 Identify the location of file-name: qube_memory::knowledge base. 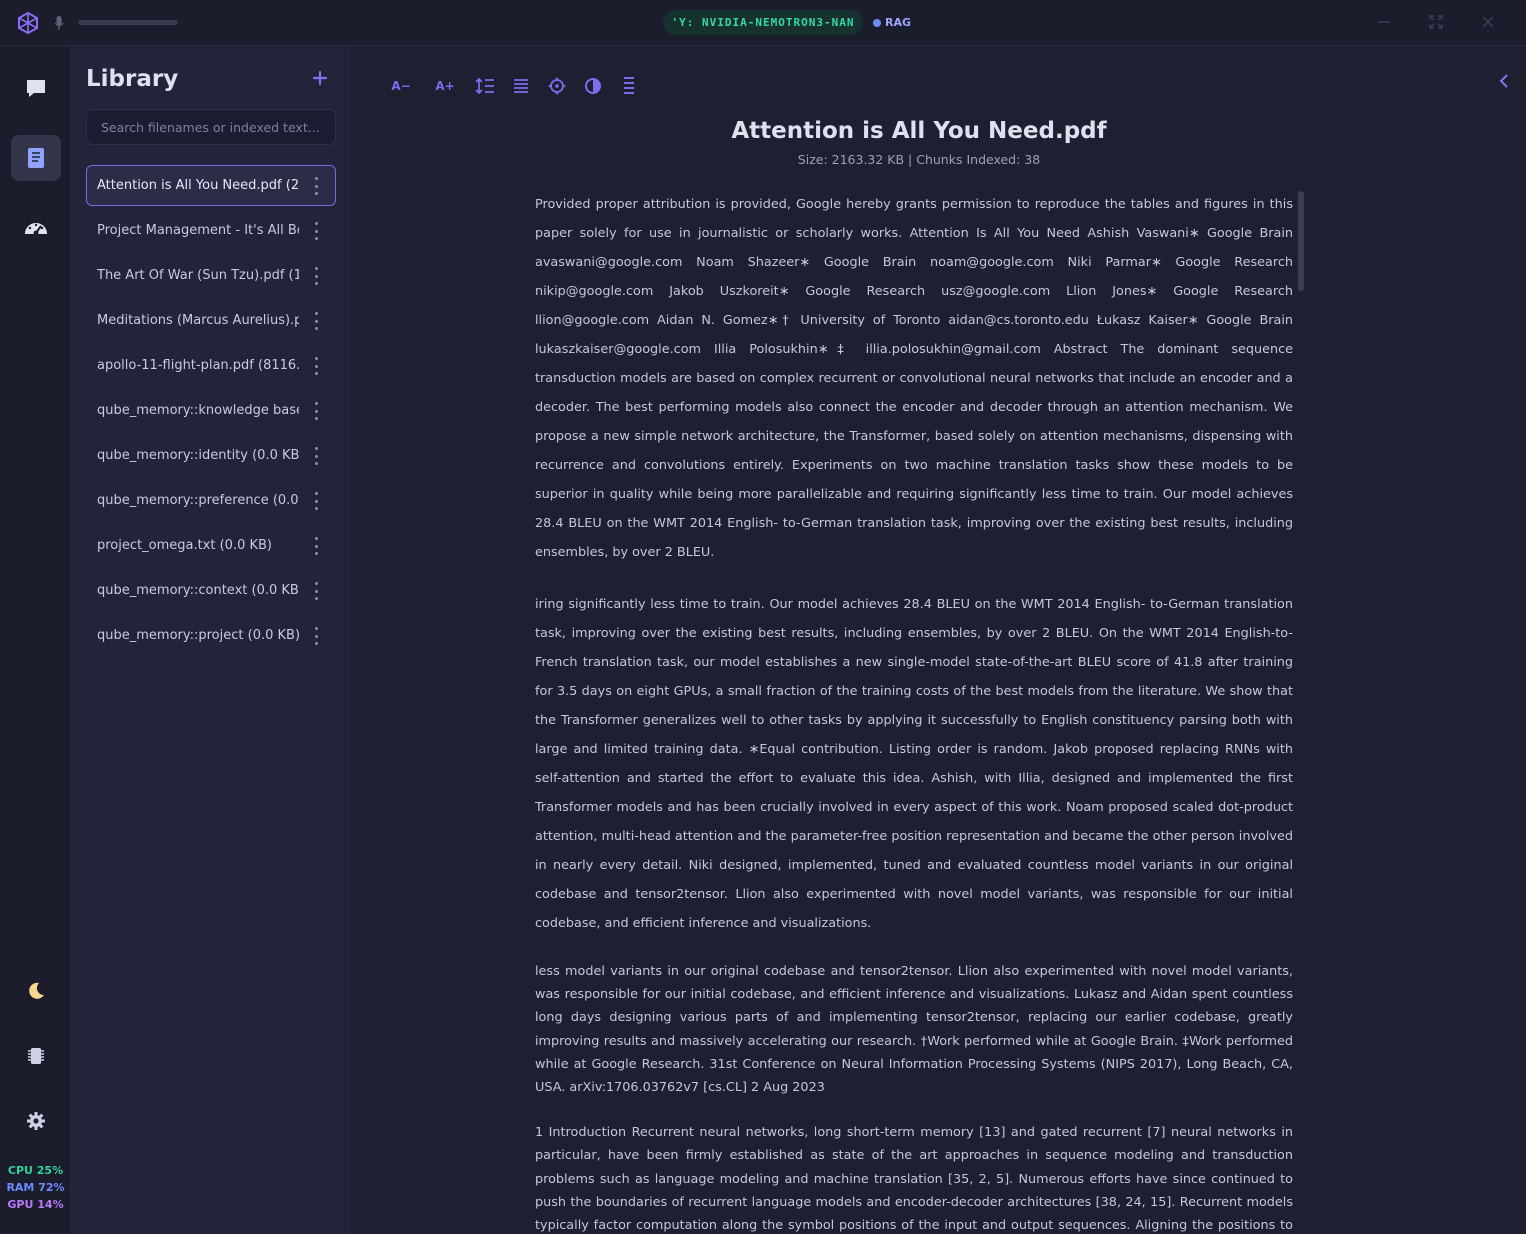
(198, 410).